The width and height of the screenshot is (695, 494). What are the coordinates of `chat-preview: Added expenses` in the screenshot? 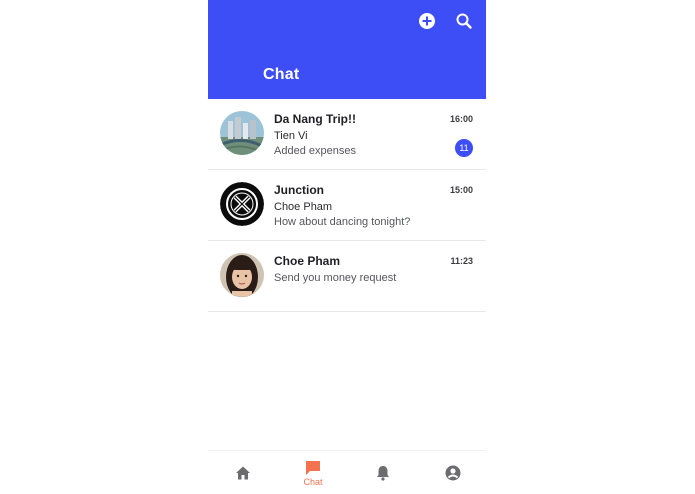 It's located at (315, 151).